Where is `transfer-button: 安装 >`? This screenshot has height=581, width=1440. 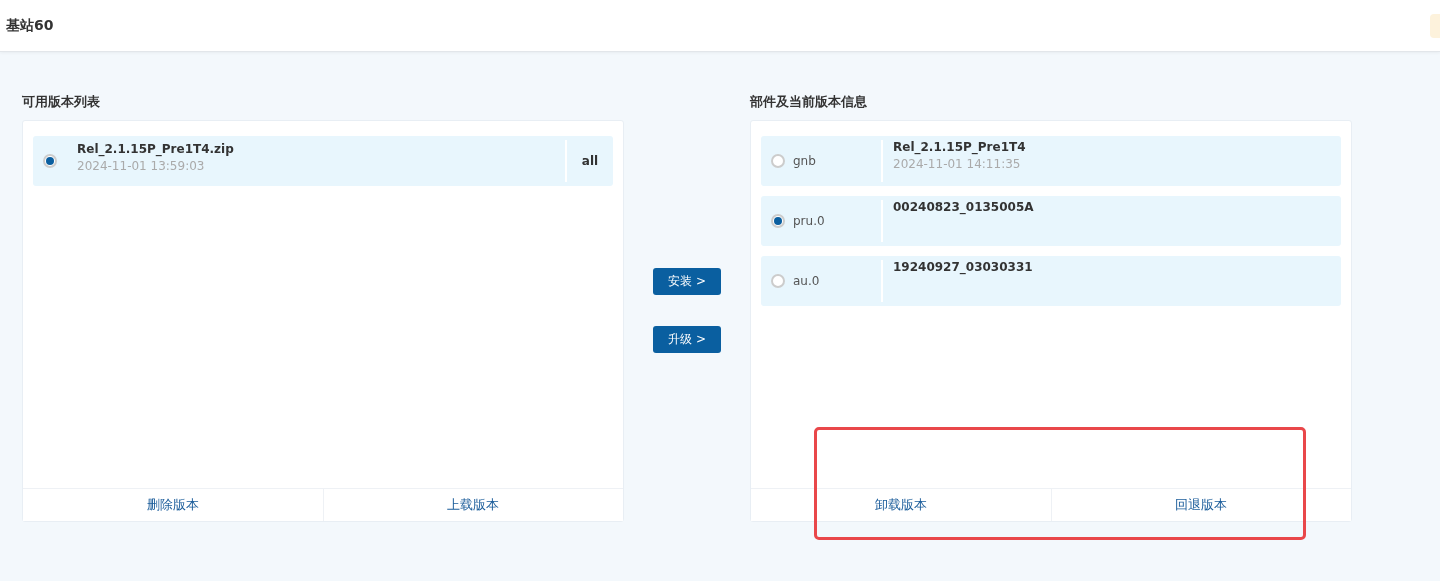 transfer-button: 安装 > is located at coordinates (687, 281).